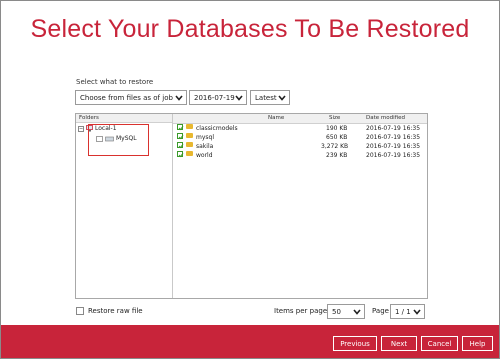 The height and width of the screenshot is (359, 500). I want to click on restore-raw-label: Restore raw file, so click(115, 311).